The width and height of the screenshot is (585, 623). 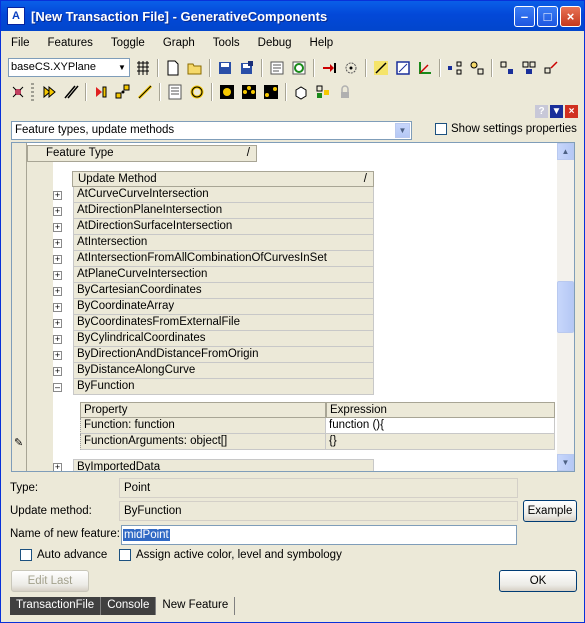 What do you see at coordinates (71, 92) in the screenshot?
I see `line-tool-icon` at bounding box center [71, 92].